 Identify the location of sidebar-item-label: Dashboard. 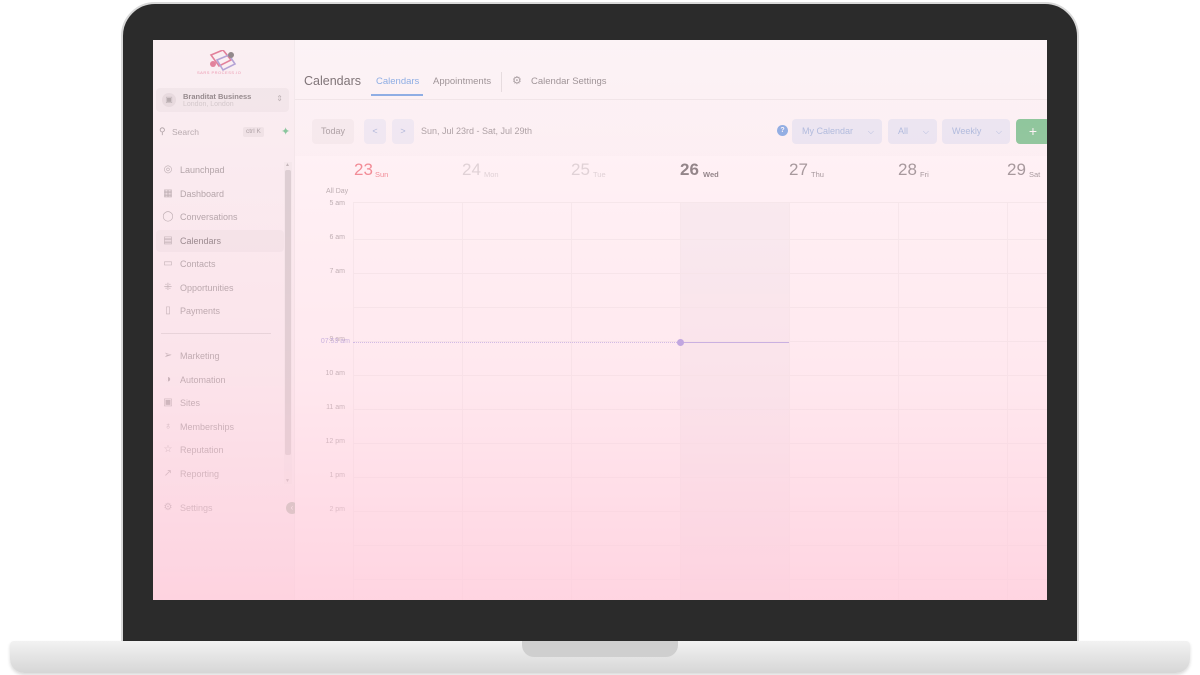
(202, 194).